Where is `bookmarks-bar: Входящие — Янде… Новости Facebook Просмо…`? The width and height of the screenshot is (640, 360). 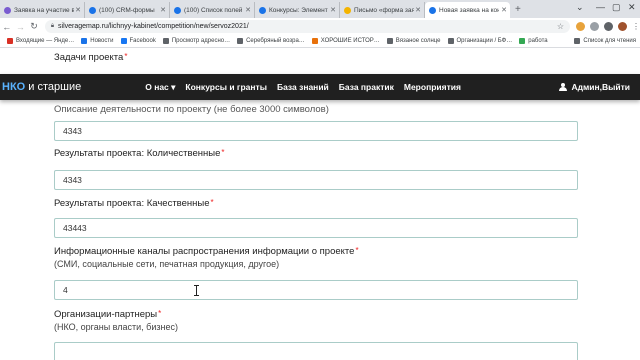
bookmarks-bar: Входящие — Янде… Новости Facebook Просмо… is located at coordinates (320, 41).